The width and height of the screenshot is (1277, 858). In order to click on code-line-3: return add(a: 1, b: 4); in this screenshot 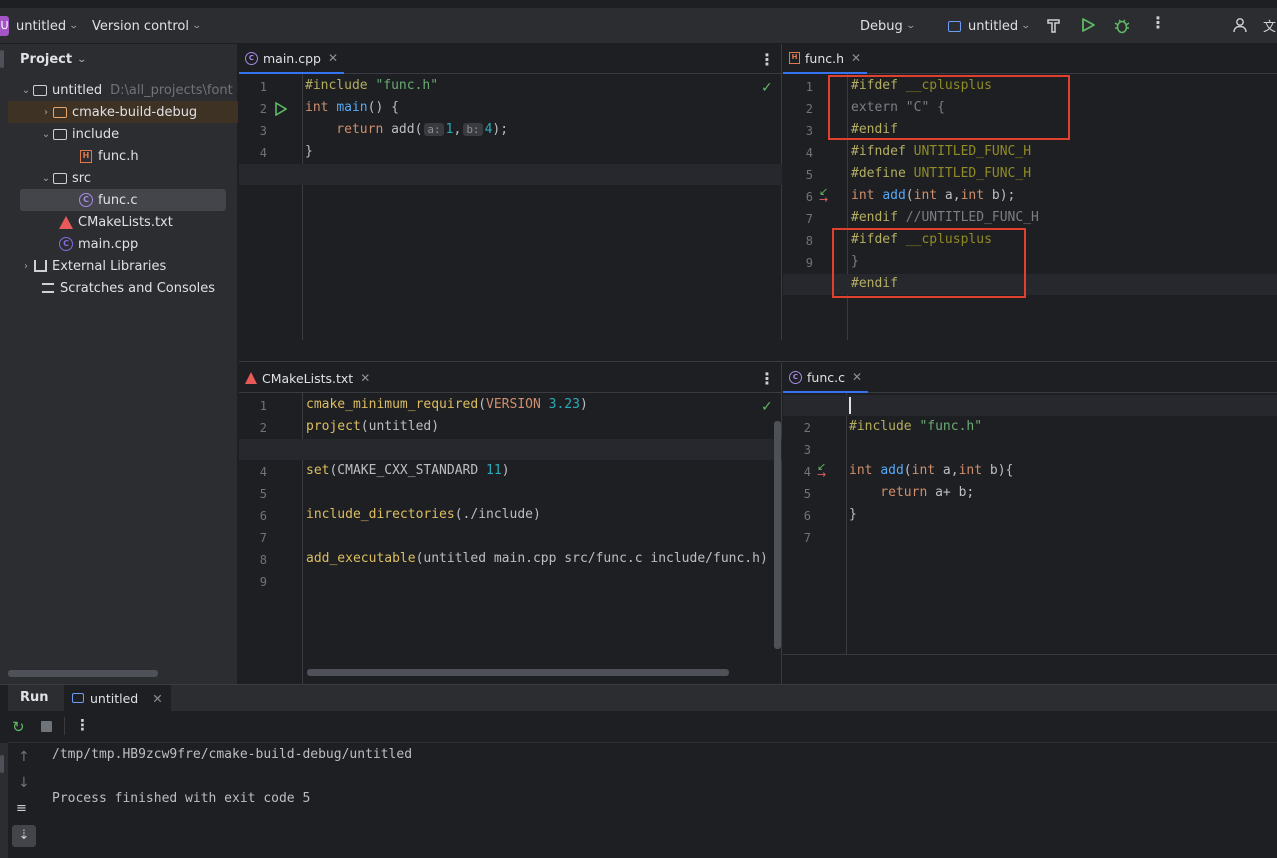, I will do `click(406, 129)`.